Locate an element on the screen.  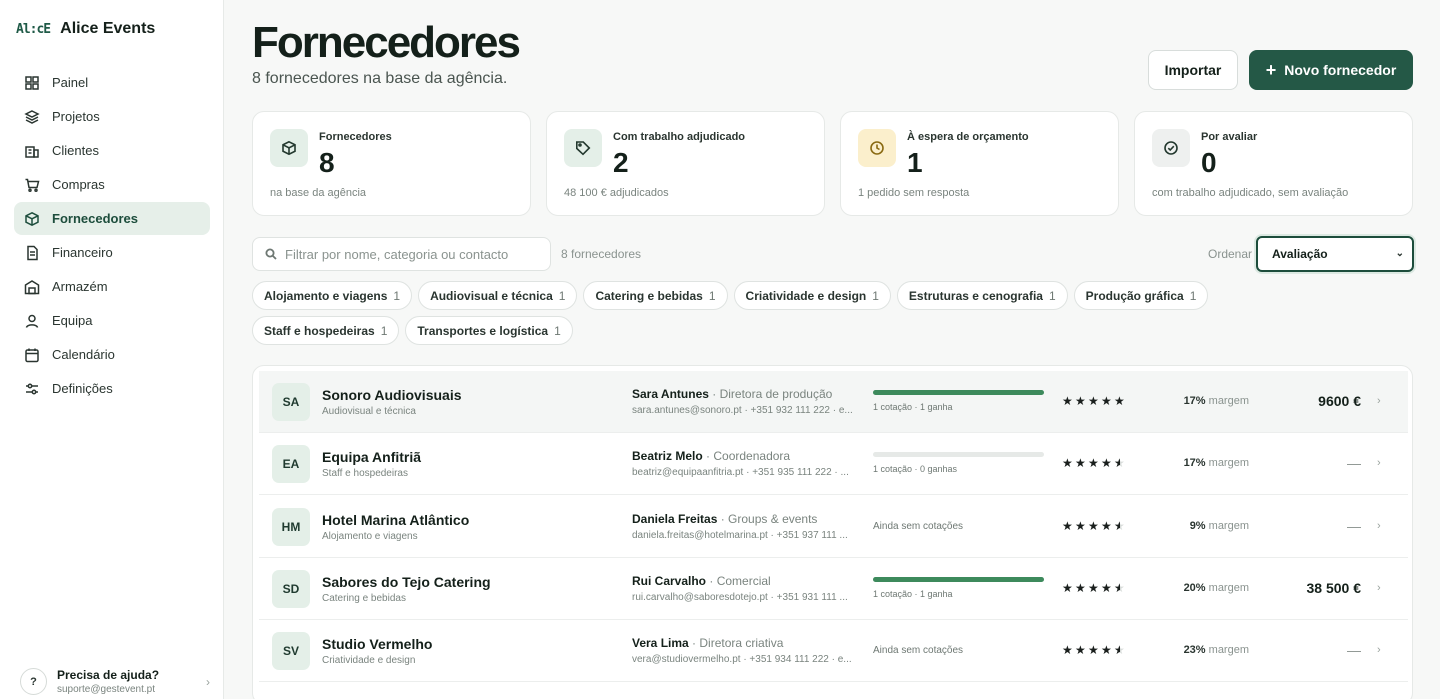
supplier-name: Hotel Marina Atlântico is located at coordinates (395, 520).